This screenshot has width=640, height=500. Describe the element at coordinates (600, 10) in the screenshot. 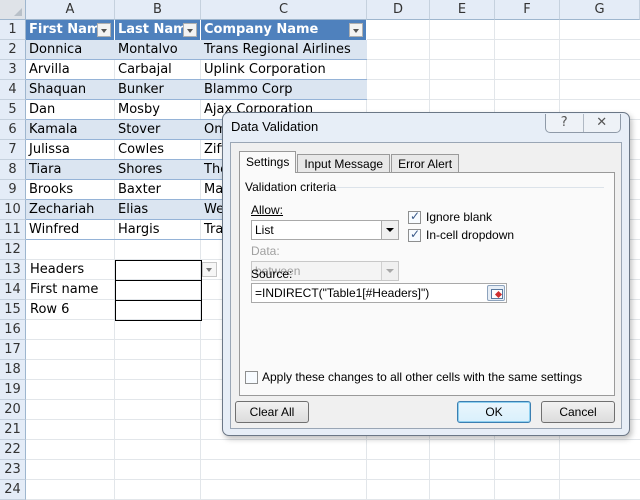

I see `column-header-g: G` at that location.